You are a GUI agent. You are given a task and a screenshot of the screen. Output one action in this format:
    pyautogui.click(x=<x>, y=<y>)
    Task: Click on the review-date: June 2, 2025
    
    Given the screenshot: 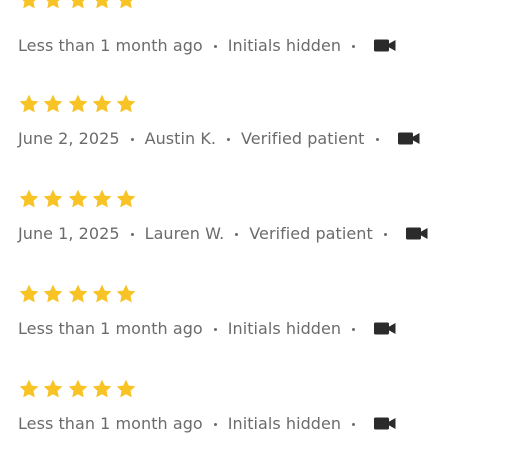 What is the action you would take?
    pyautogui.click(x=69, y=138)
    